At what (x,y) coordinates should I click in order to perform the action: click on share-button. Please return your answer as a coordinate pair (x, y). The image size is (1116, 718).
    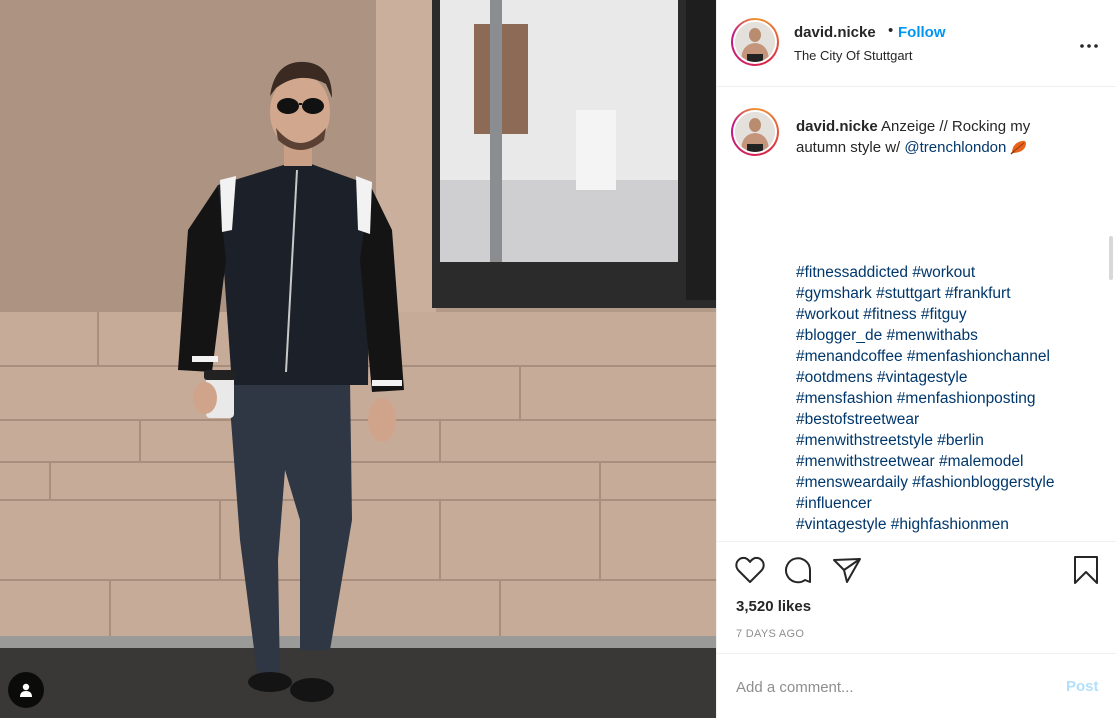
    Looking at the image, I should click on (847, 572).